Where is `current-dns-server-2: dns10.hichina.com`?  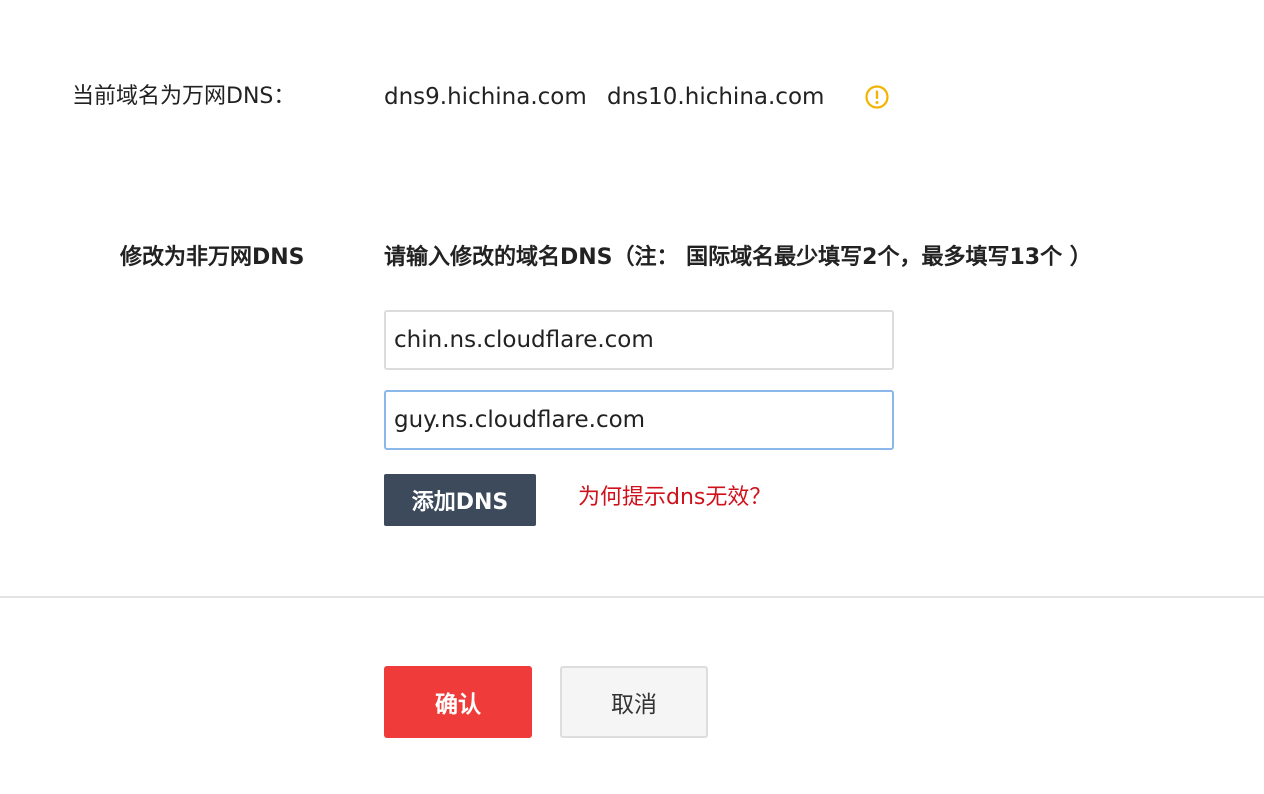
current-dns-server-2: dns10.hichina.com is located at coordinates (716, 97).